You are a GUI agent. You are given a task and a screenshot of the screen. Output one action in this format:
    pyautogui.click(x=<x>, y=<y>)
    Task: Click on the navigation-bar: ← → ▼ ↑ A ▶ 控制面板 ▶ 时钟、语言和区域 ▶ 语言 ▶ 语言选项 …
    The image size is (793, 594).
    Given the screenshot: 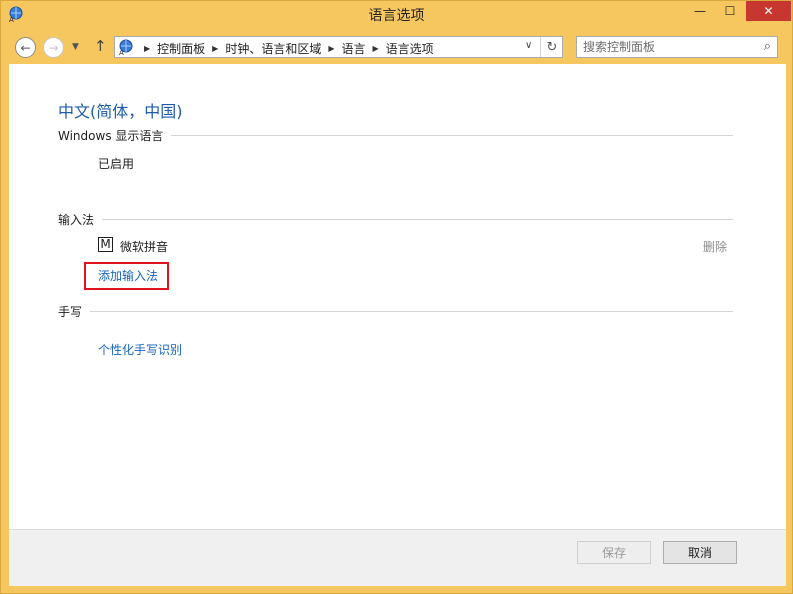 What is the action you would take?
    pyautogui.click(x=397, y=47)
    